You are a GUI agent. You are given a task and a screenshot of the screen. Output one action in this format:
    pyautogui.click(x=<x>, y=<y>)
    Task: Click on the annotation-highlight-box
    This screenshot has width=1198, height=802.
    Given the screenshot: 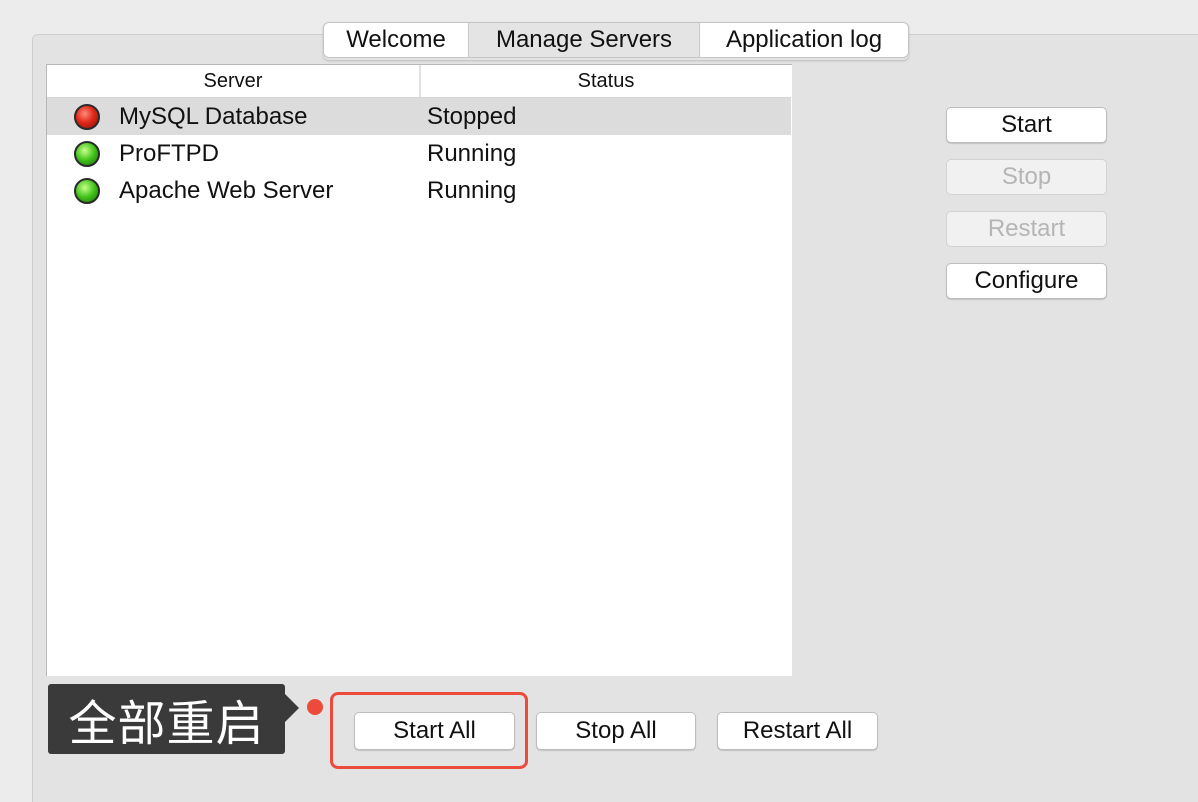 What is the action you would take?
    pyautogui.click(x=429, y=730)
    